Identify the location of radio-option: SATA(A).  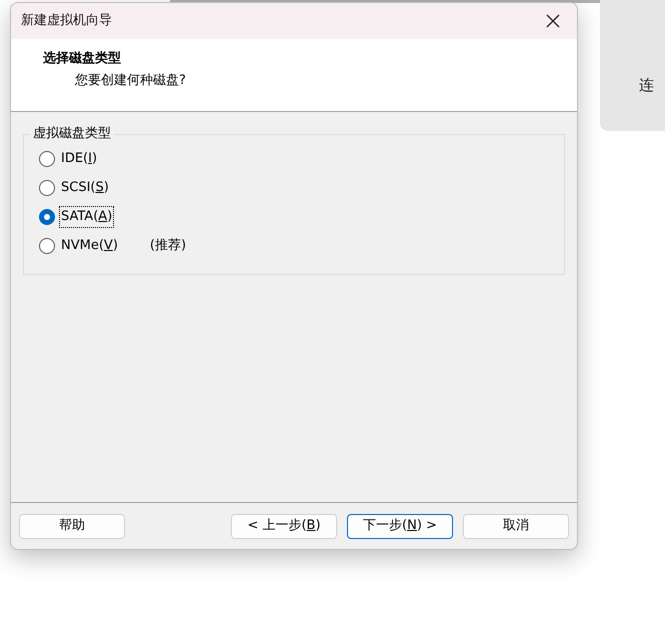
(301, 217).